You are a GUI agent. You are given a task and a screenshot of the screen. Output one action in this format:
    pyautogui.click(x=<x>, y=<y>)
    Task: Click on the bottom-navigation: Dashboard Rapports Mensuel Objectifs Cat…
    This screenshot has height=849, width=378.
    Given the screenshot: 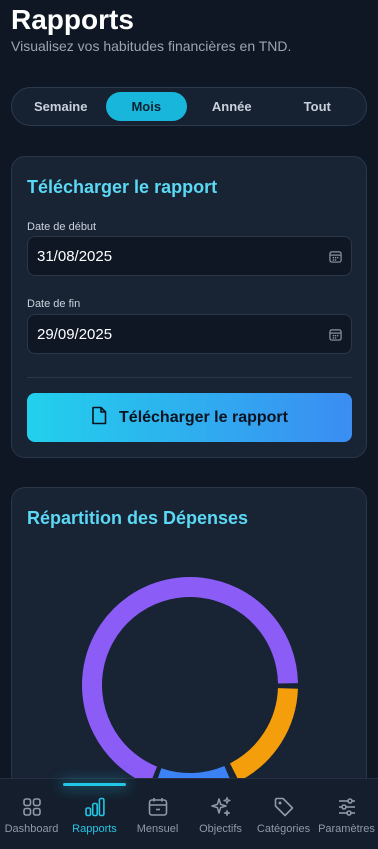 What is the action you would take?
    pyautogui.click(x=189, y=813)
    